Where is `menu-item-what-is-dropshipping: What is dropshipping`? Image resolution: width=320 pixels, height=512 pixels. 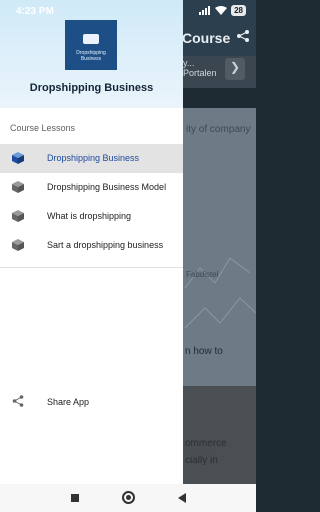
menu-item-what-is-dropshipping: What is dropshipping is located at coordinates (91, 216).